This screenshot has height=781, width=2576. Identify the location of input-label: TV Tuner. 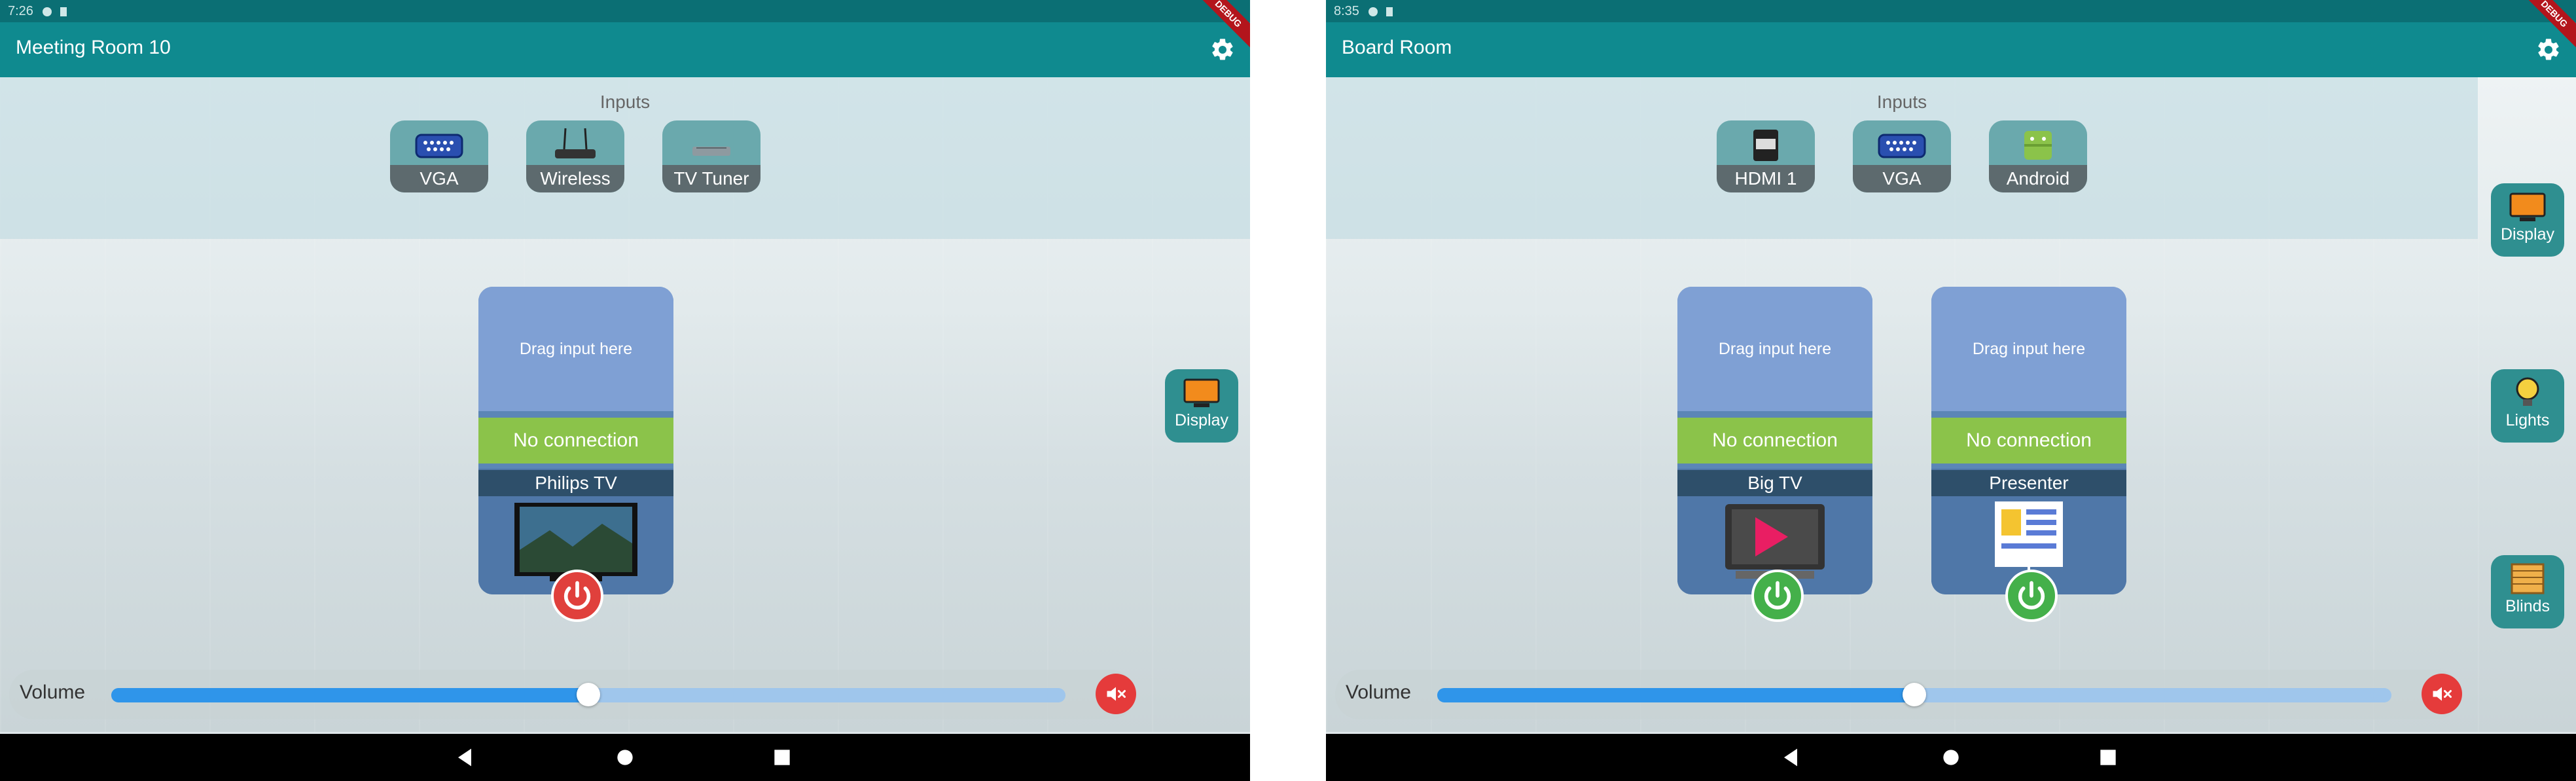
(711, 178).